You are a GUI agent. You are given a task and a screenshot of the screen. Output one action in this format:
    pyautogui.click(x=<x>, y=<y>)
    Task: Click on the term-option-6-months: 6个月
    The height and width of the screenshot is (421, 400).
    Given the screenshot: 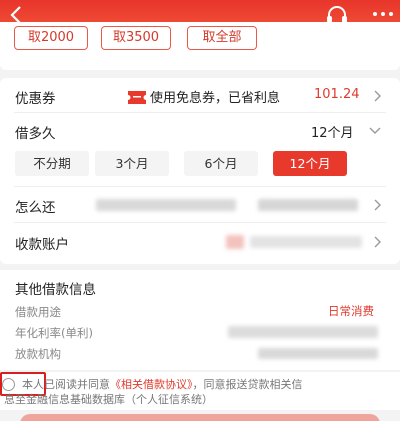 What is the action you would take?
    pyautogui.click(x=221, y=163)
    